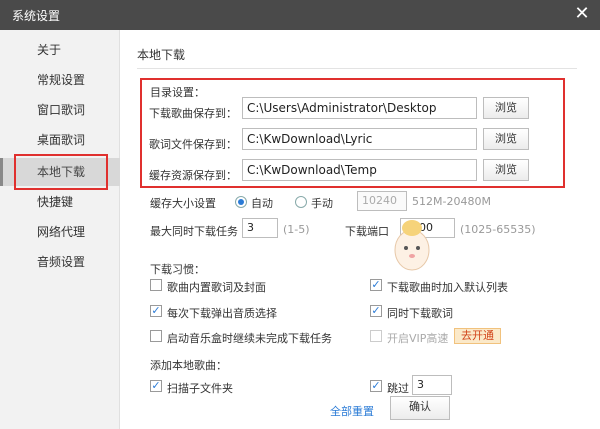 This screenshot has width=600, height=429. I want to click on quality-popup-label: 每次下载弹出音质选择, so click(222, 313).